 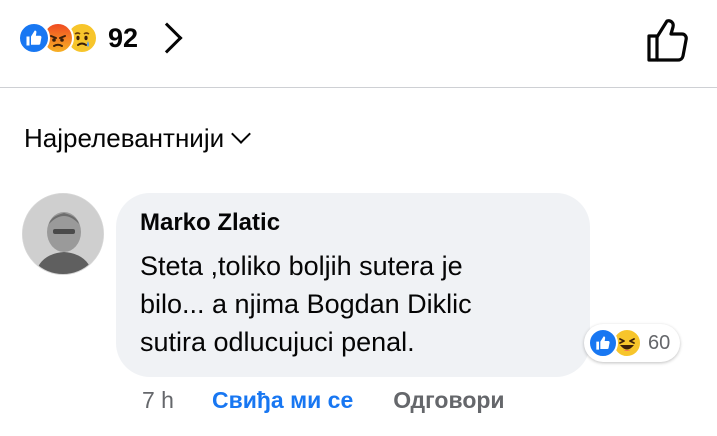 What do you see at coordinates (124, 137) in the screenshot?
I see `sort-label: Најрелевантнији` at bounding box center [124, 137].